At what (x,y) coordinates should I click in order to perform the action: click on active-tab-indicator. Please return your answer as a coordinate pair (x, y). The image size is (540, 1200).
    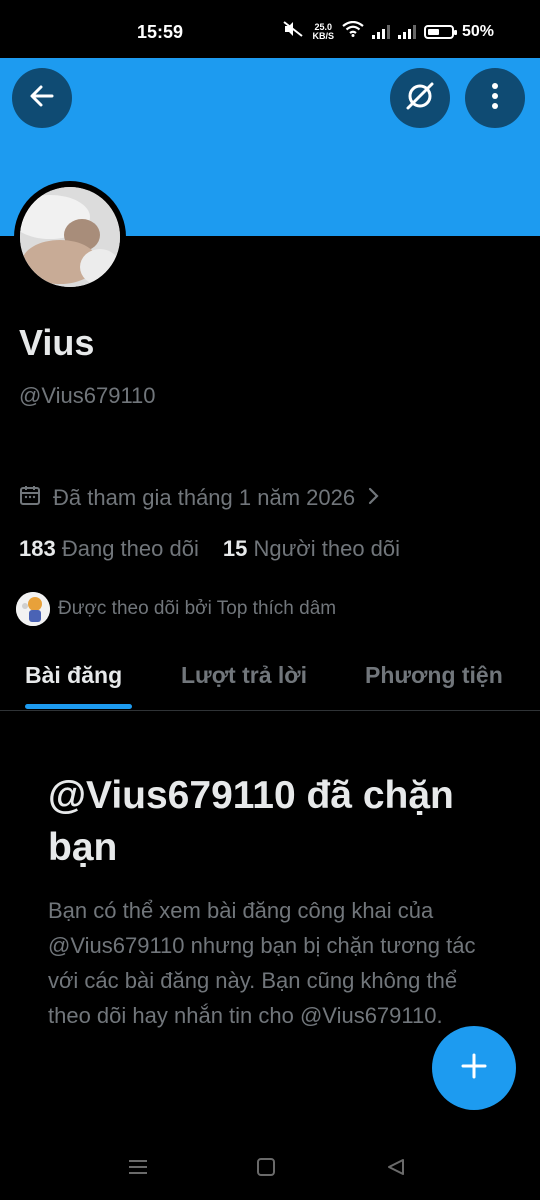
    Looking at the image, I should click on (78, 706).